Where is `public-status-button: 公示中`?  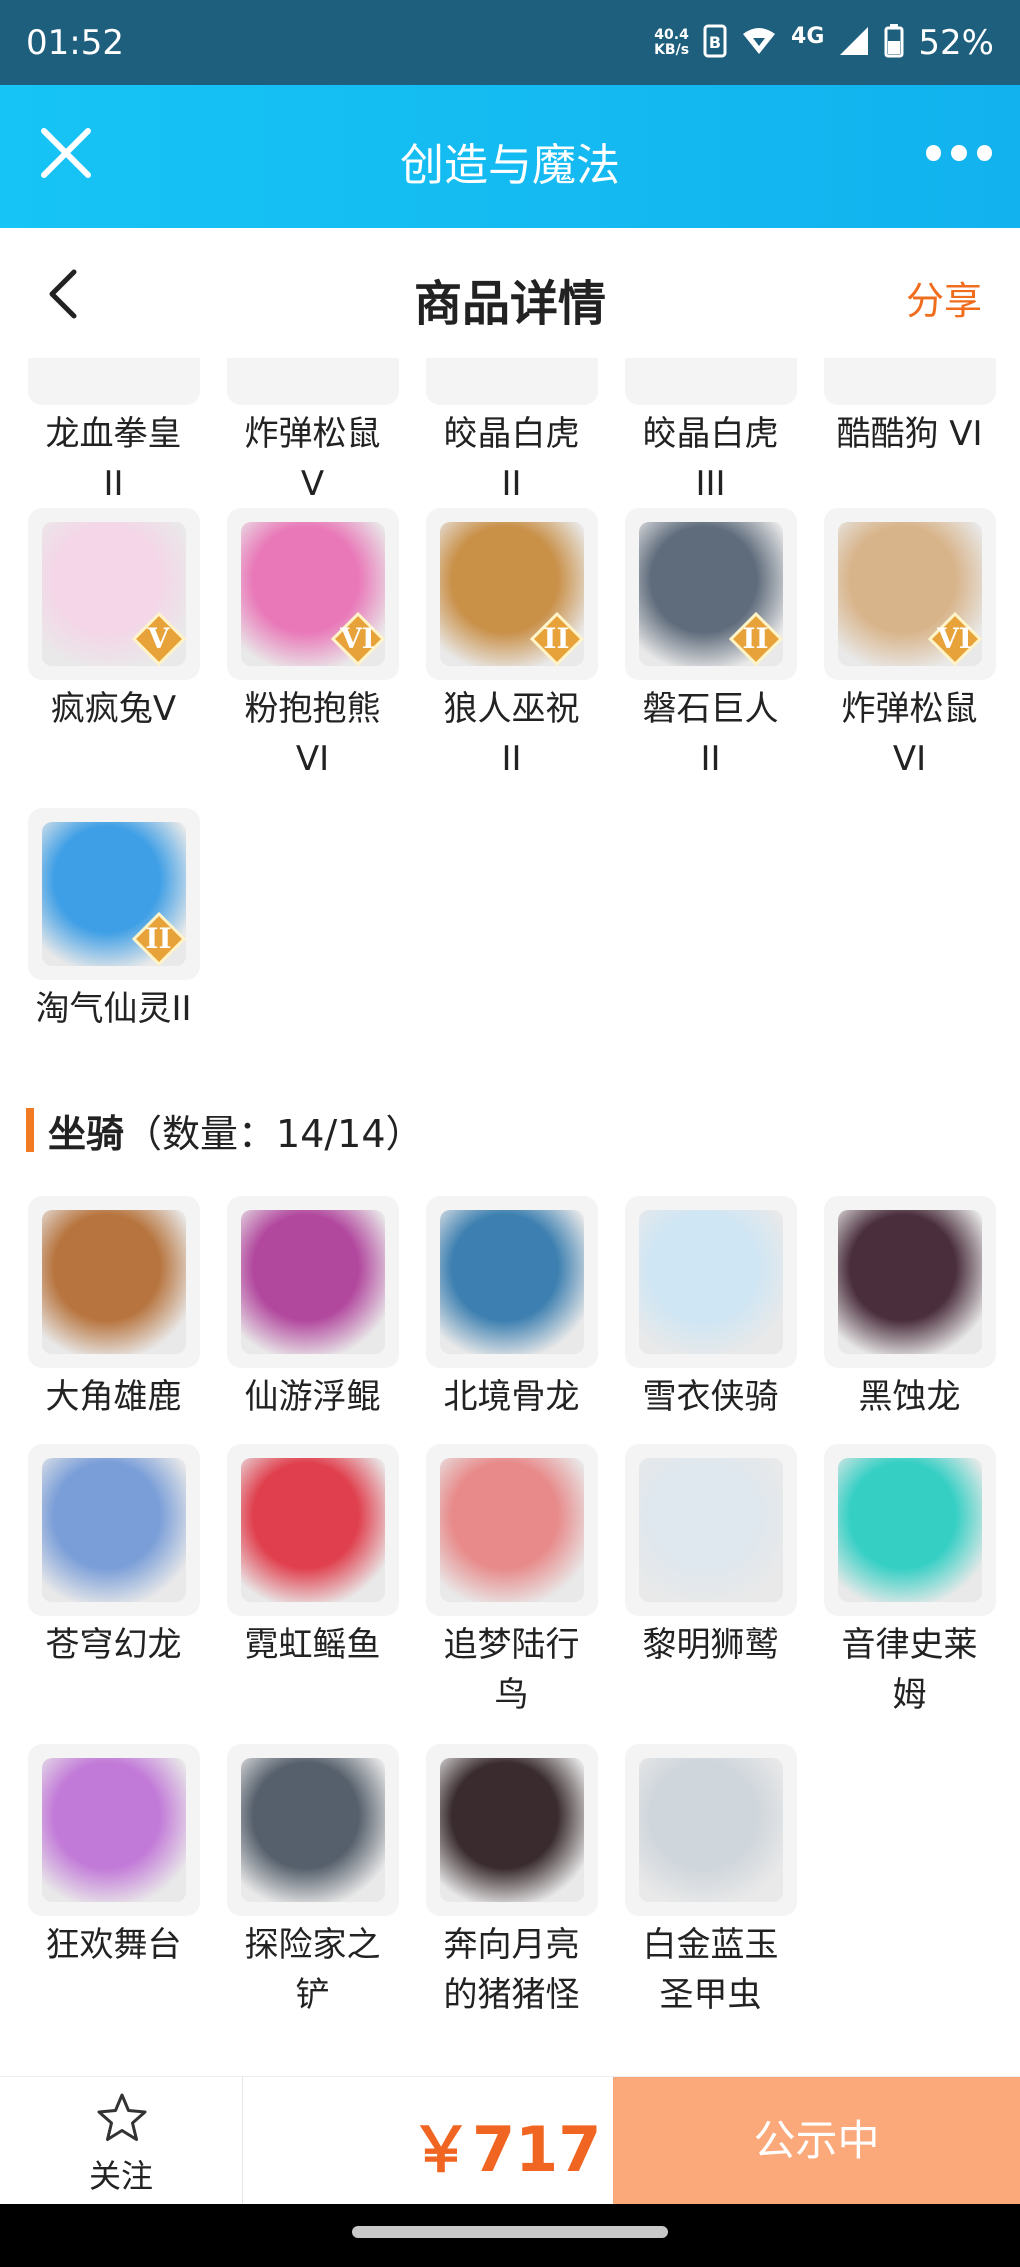
public-status-button: 公示中 is located at coordinates (816, 2141).